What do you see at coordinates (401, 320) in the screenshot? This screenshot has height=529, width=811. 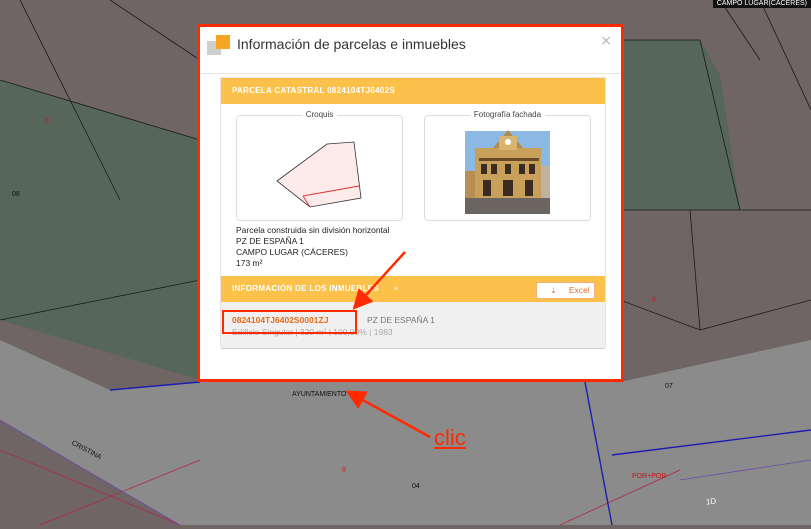 I see `property-address: PZ DE ESPAÑA 1` at bounding box center [401, 320].